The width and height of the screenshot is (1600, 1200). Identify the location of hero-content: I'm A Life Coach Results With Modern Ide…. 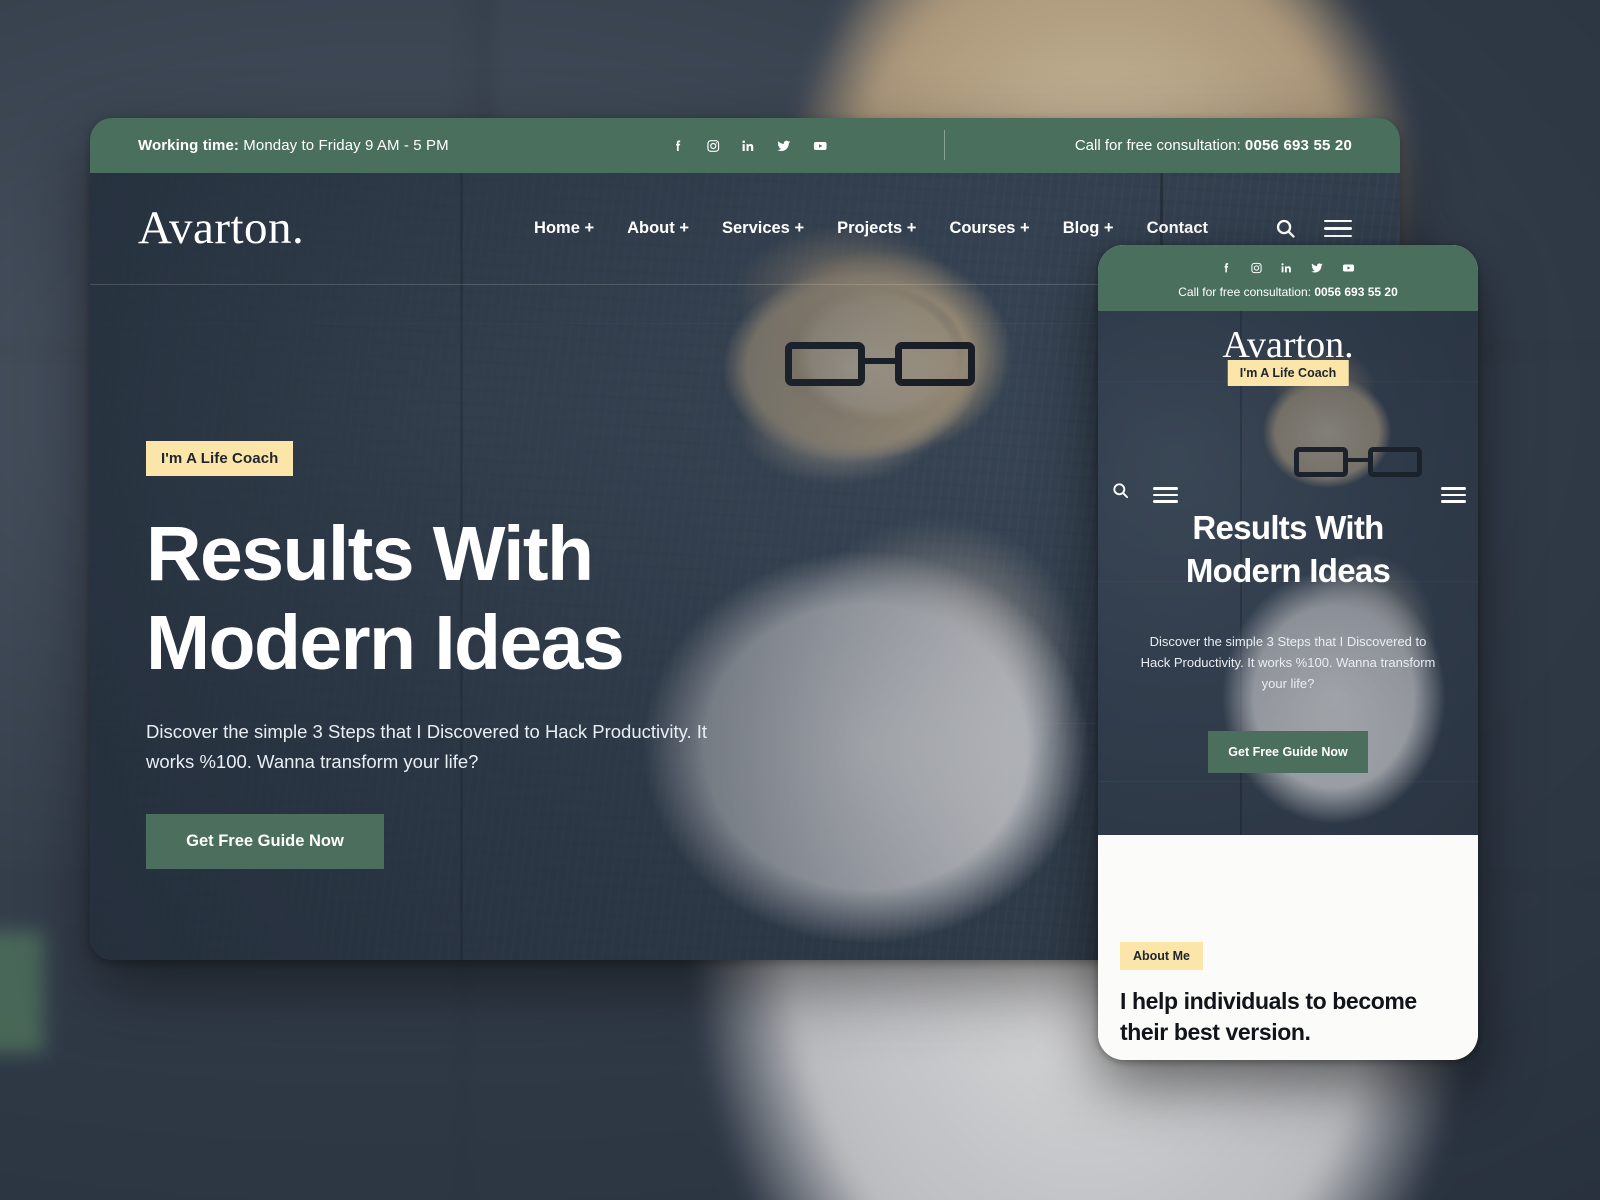
(466, 655).